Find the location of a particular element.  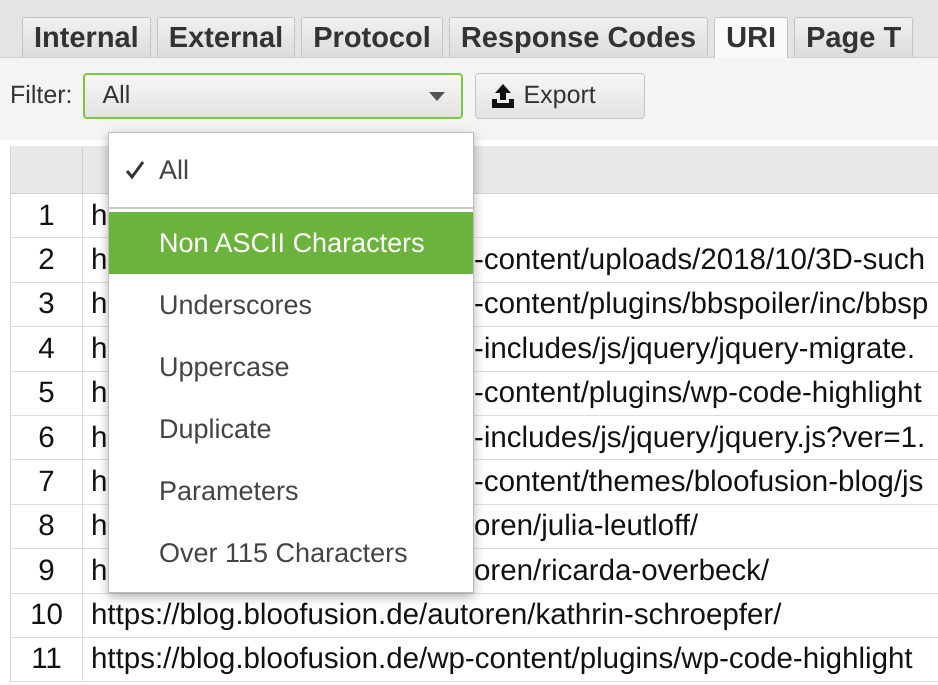

filter-label: Filter: is located at coordinates (41, 96).